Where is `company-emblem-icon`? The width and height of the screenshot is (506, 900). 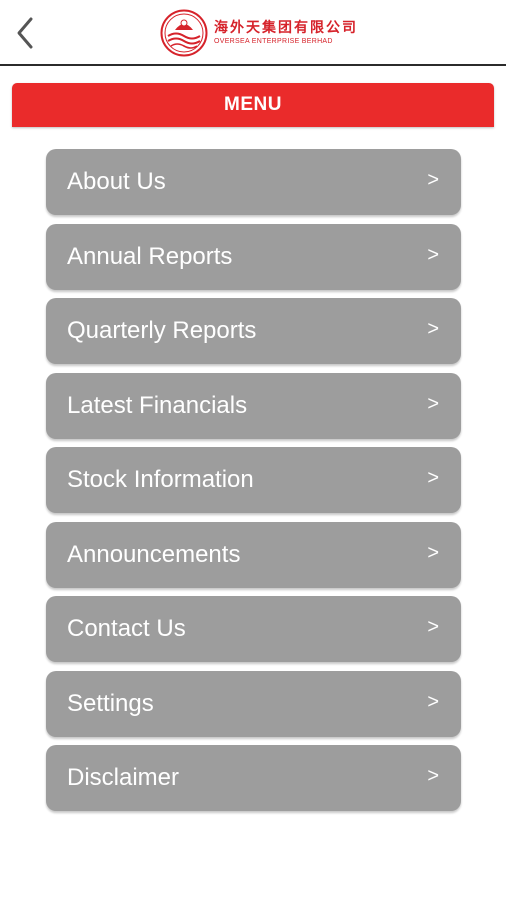 company-emblem-icon is located at coordinates (184, 33).